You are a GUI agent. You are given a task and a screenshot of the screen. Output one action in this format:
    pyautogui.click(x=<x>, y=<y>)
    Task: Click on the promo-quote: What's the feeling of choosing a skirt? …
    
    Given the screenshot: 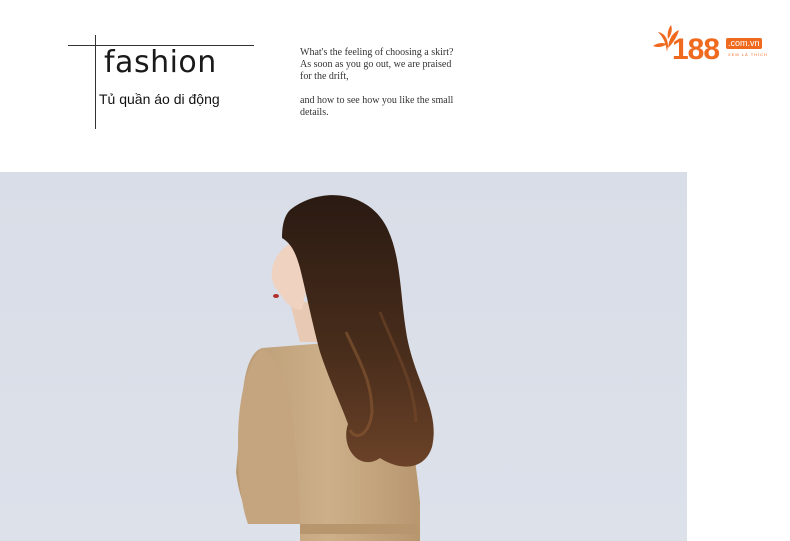 What is the action you would take?
    pyautogui.click(x=395, y=83)
    